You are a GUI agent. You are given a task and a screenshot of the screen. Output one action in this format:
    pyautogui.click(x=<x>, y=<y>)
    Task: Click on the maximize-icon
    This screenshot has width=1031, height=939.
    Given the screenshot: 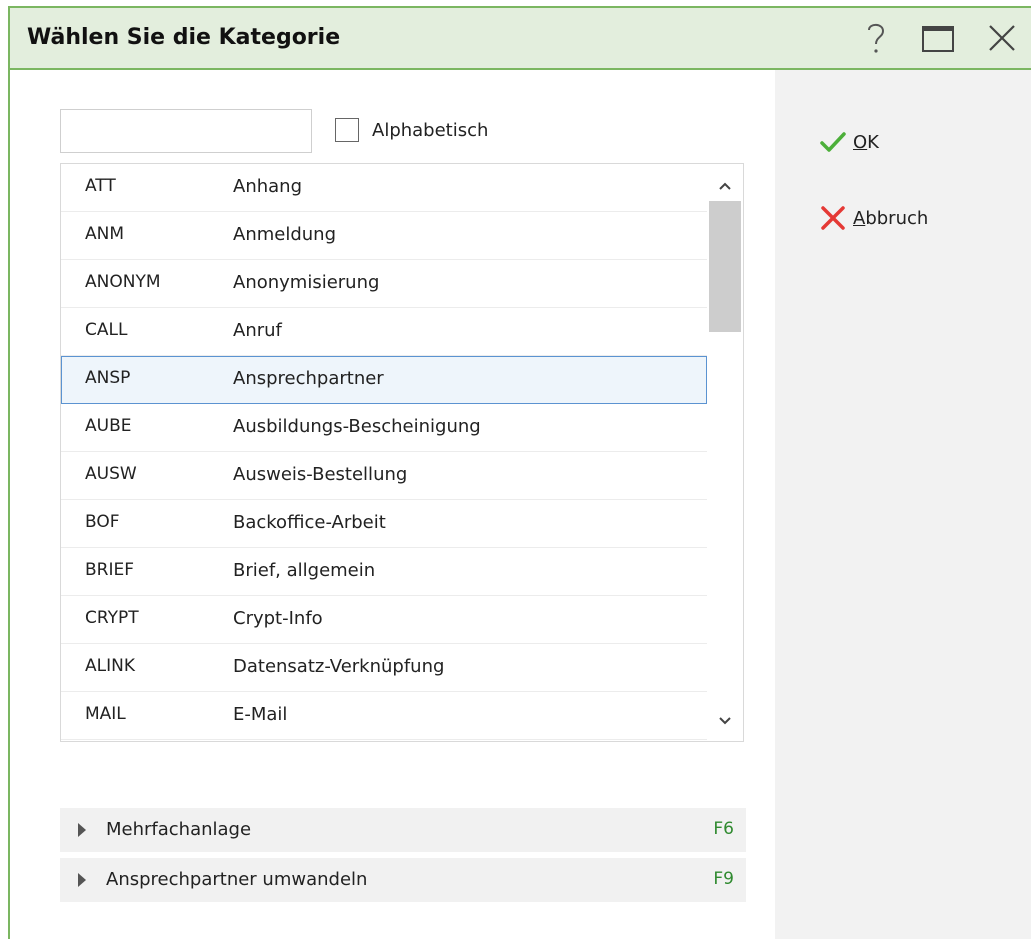 What is the action you would take?
    pyautogui.click(x=938, y=39)
    